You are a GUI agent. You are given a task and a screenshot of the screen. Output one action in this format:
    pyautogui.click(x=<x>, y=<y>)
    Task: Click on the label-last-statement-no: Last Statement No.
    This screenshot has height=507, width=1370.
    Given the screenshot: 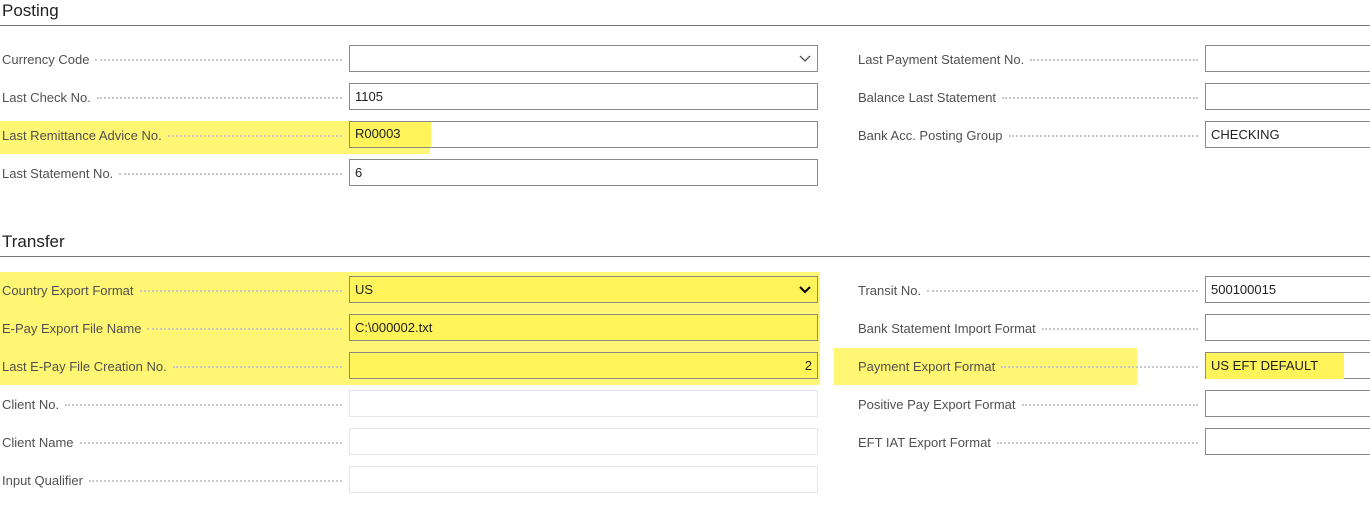 What is the action you would take?
    pyautogui.click(x=172, y=173)
    